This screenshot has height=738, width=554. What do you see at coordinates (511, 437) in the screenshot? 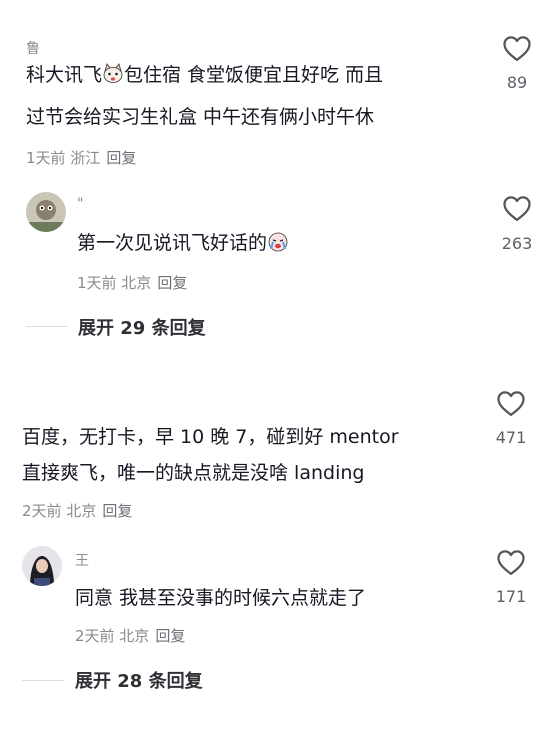
I see `like-count: 471` at bounding box center [511, 437].